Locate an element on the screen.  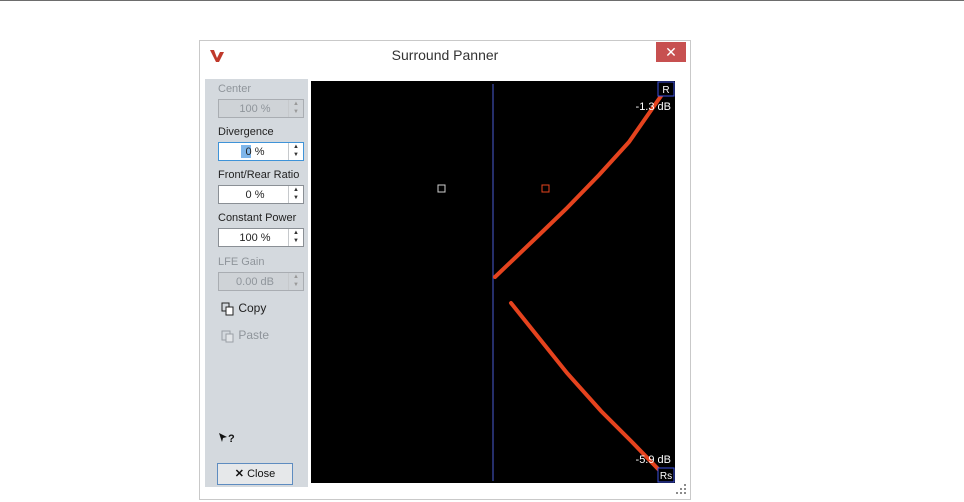
help-cursor-icon: ? is located at coordinates (227, 439).